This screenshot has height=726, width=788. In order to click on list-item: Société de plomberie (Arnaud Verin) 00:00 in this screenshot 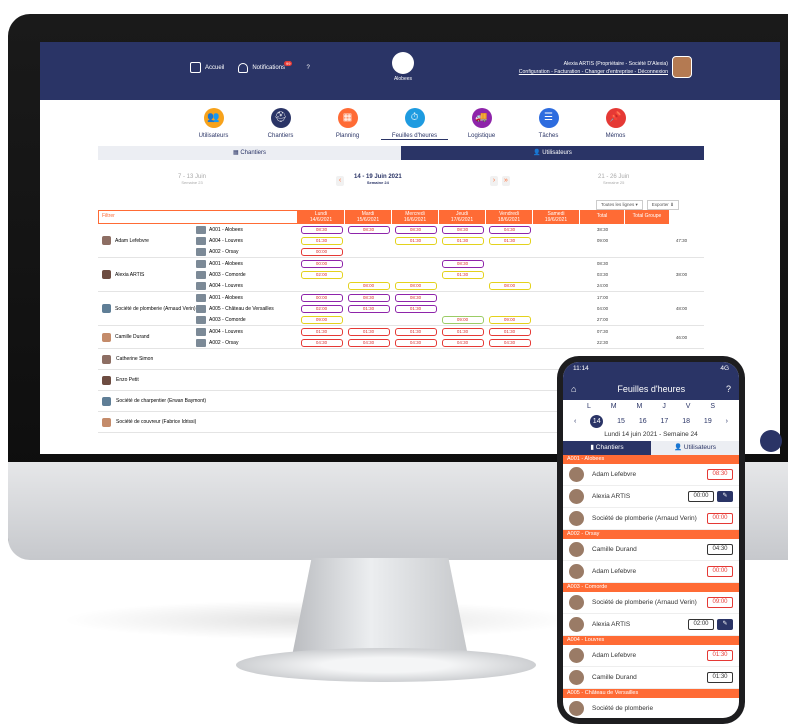, I will do `click(651, 519)`.